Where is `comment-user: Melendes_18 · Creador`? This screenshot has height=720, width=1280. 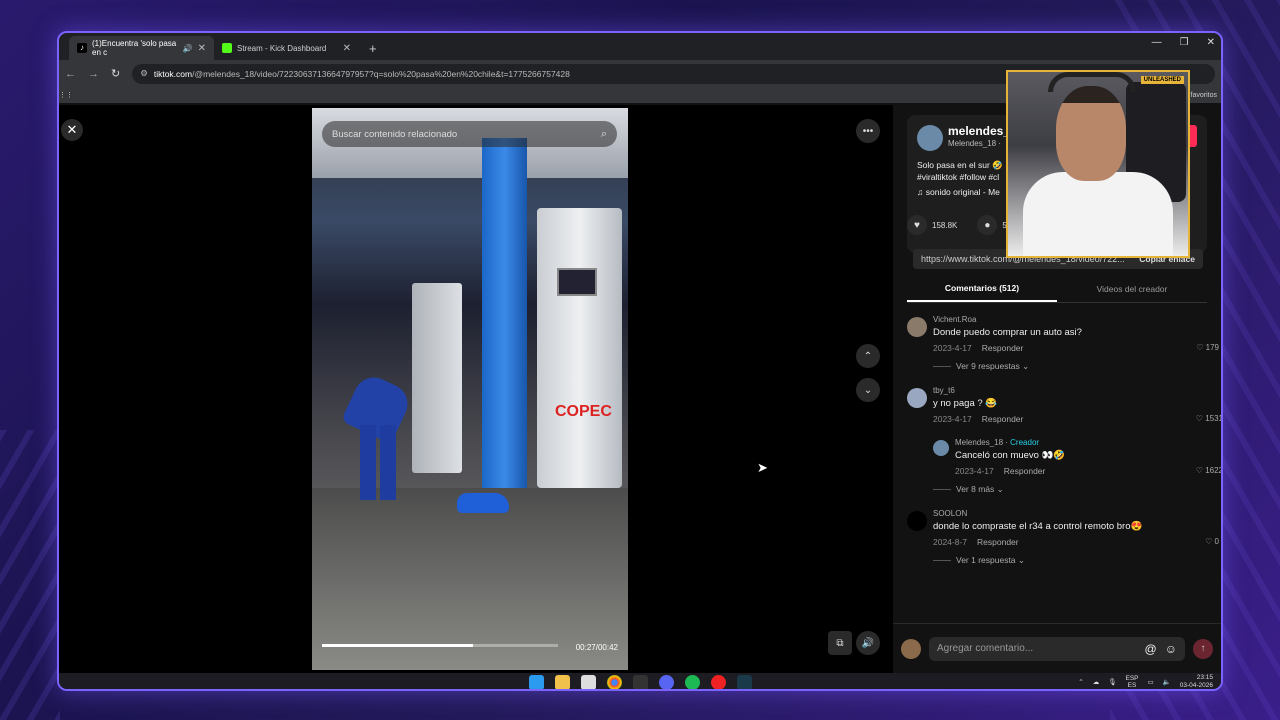 comment-user: Melendes_18 · Creador is located at coordinates (1087, 442).